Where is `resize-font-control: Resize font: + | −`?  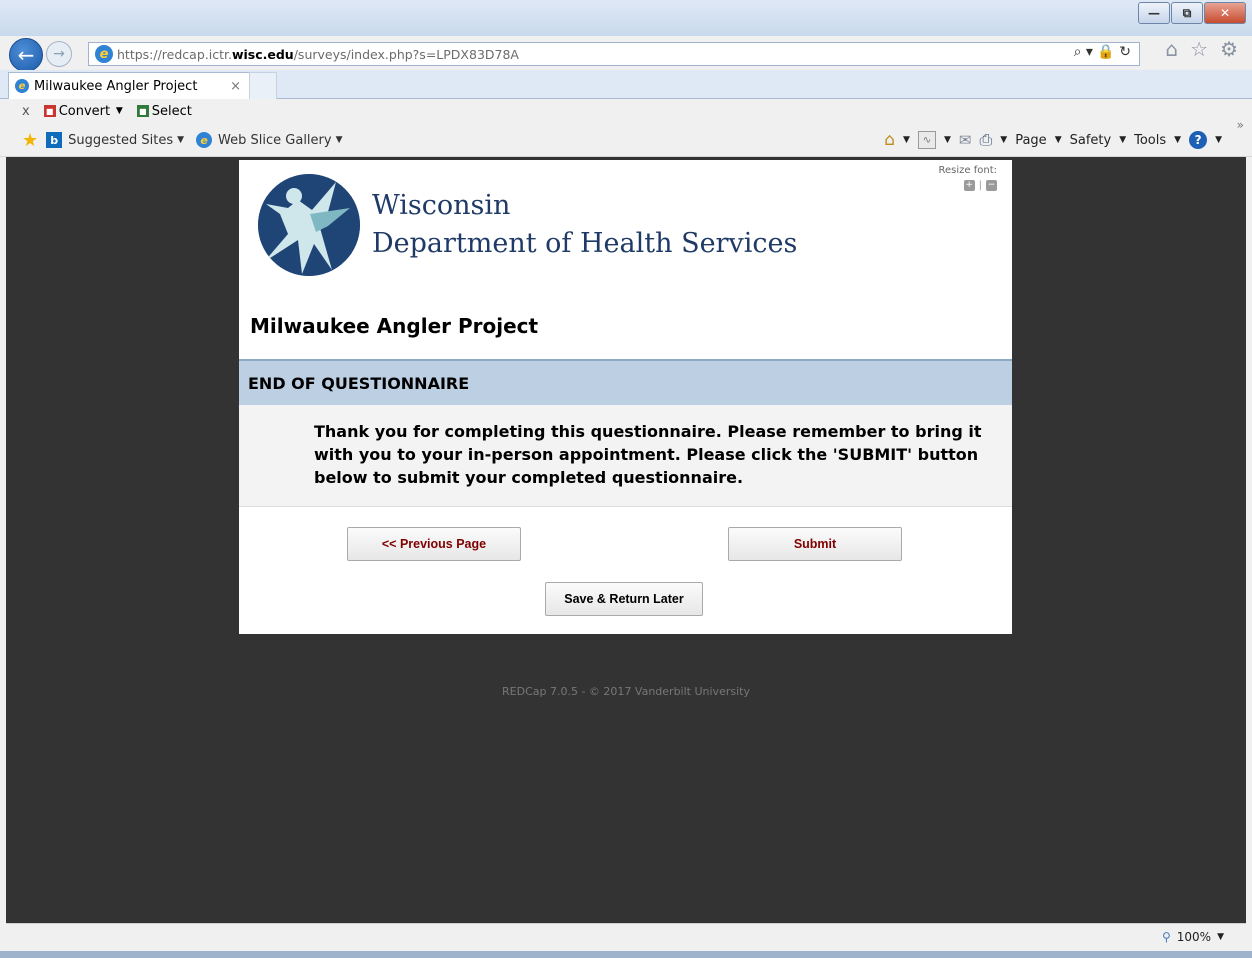 resize-font-control: Resize font: + | − is located at coordinates (968, 178).